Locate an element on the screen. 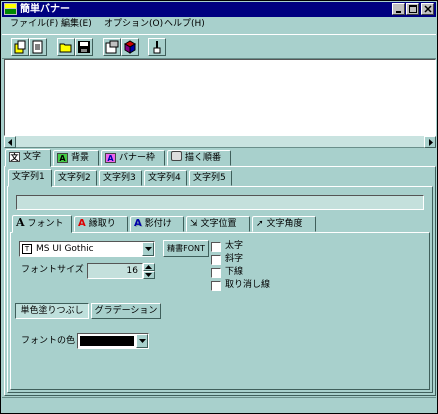 Image resolution: width=438 pixels, height=414 pixels. tab-string-2-label: 文字列2 is located at coordinates (74, 178).